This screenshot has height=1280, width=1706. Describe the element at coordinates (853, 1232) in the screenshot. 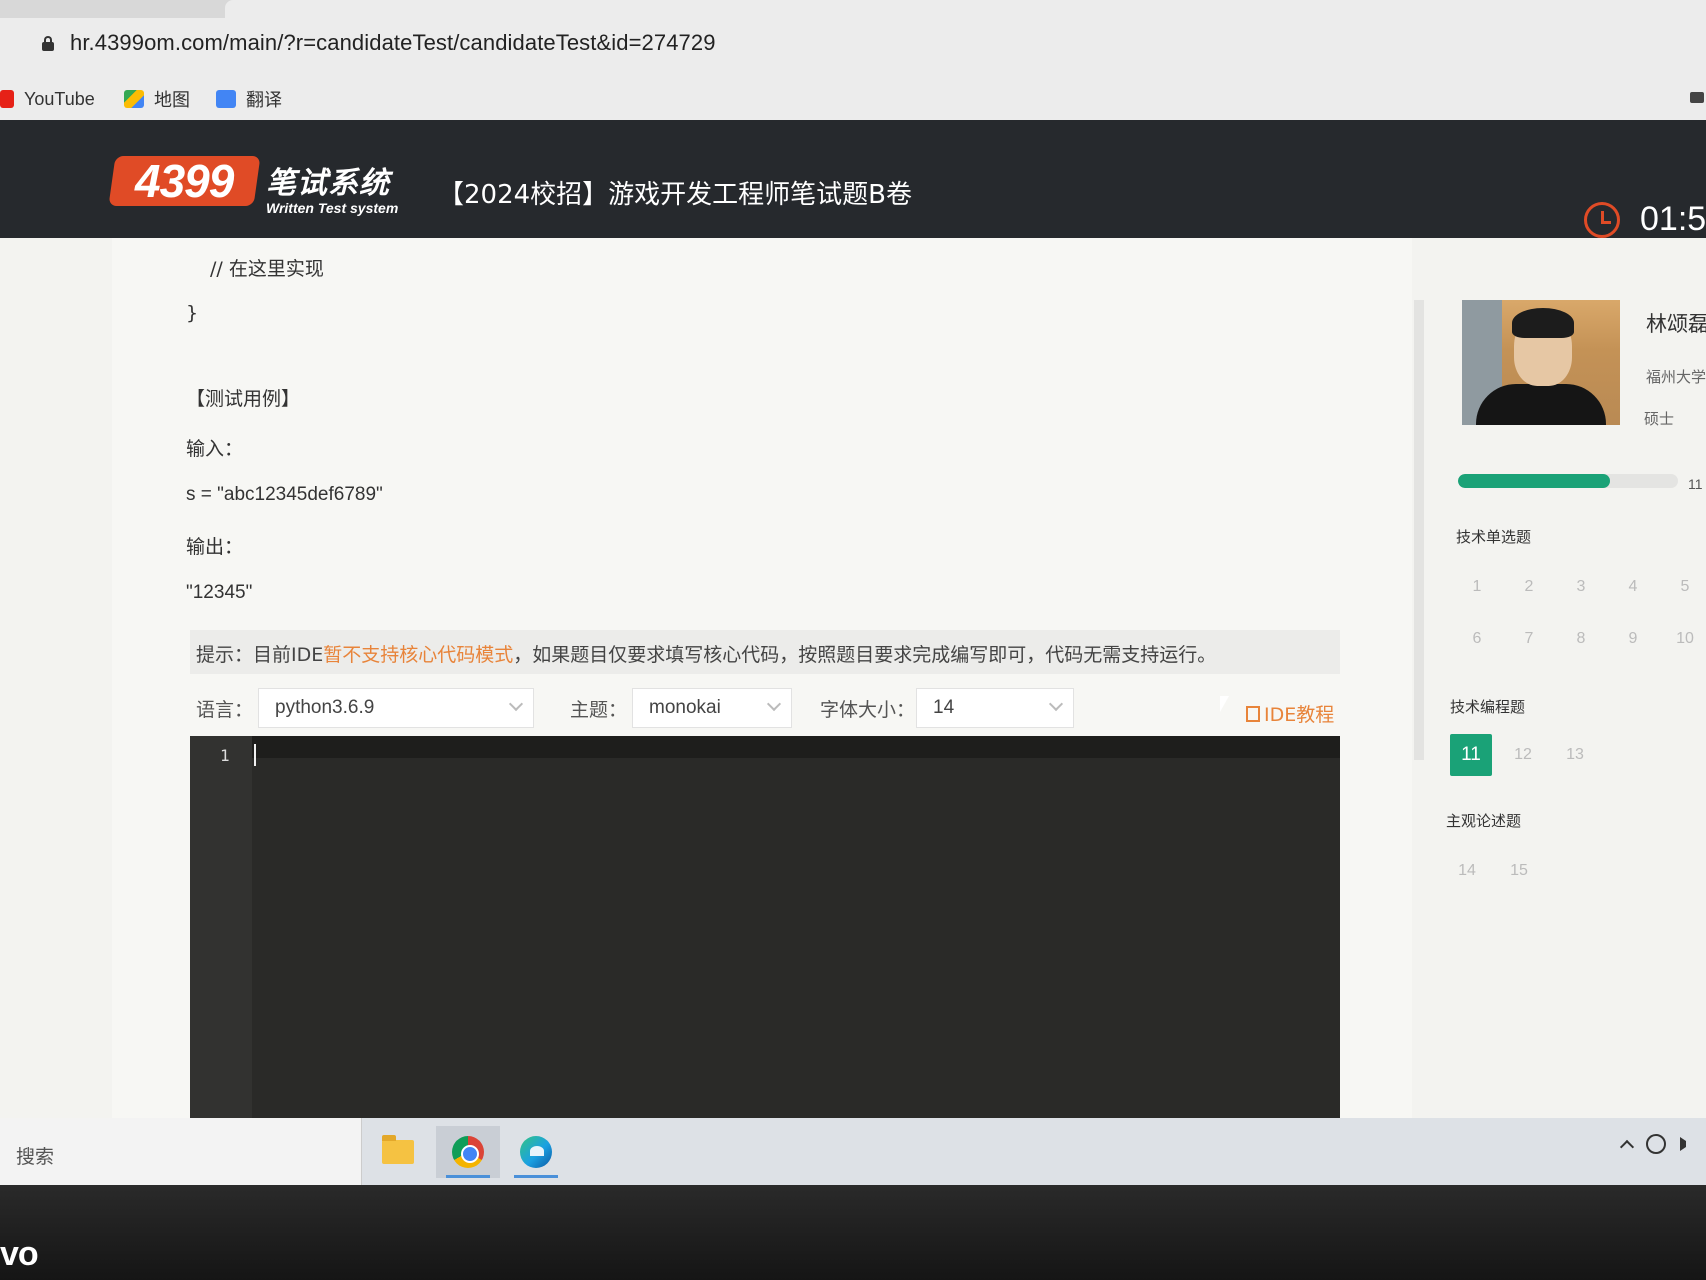

I see `monitor-bezel` at that location.